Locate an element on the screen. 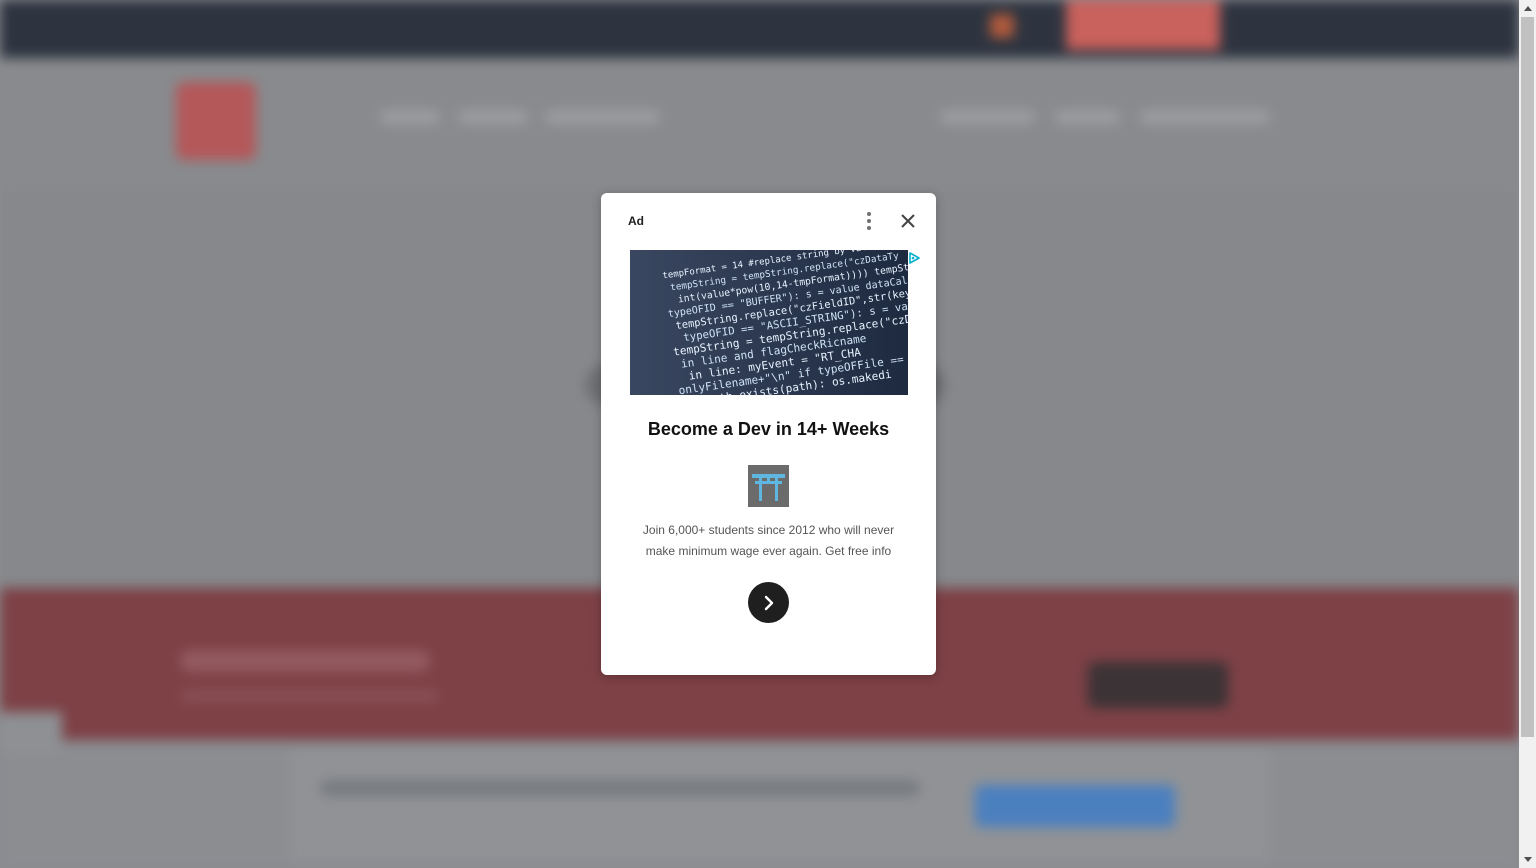 This screenshot has width=1536, height=868. site-logo is located at coordinates (216, 121).